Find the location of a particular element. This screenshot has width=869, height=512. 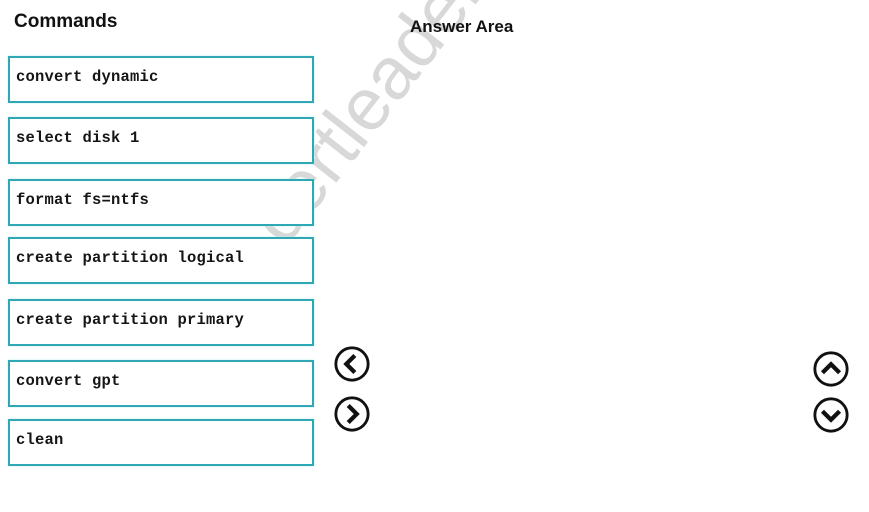

move-up-button is located at coordinates (831, 369).